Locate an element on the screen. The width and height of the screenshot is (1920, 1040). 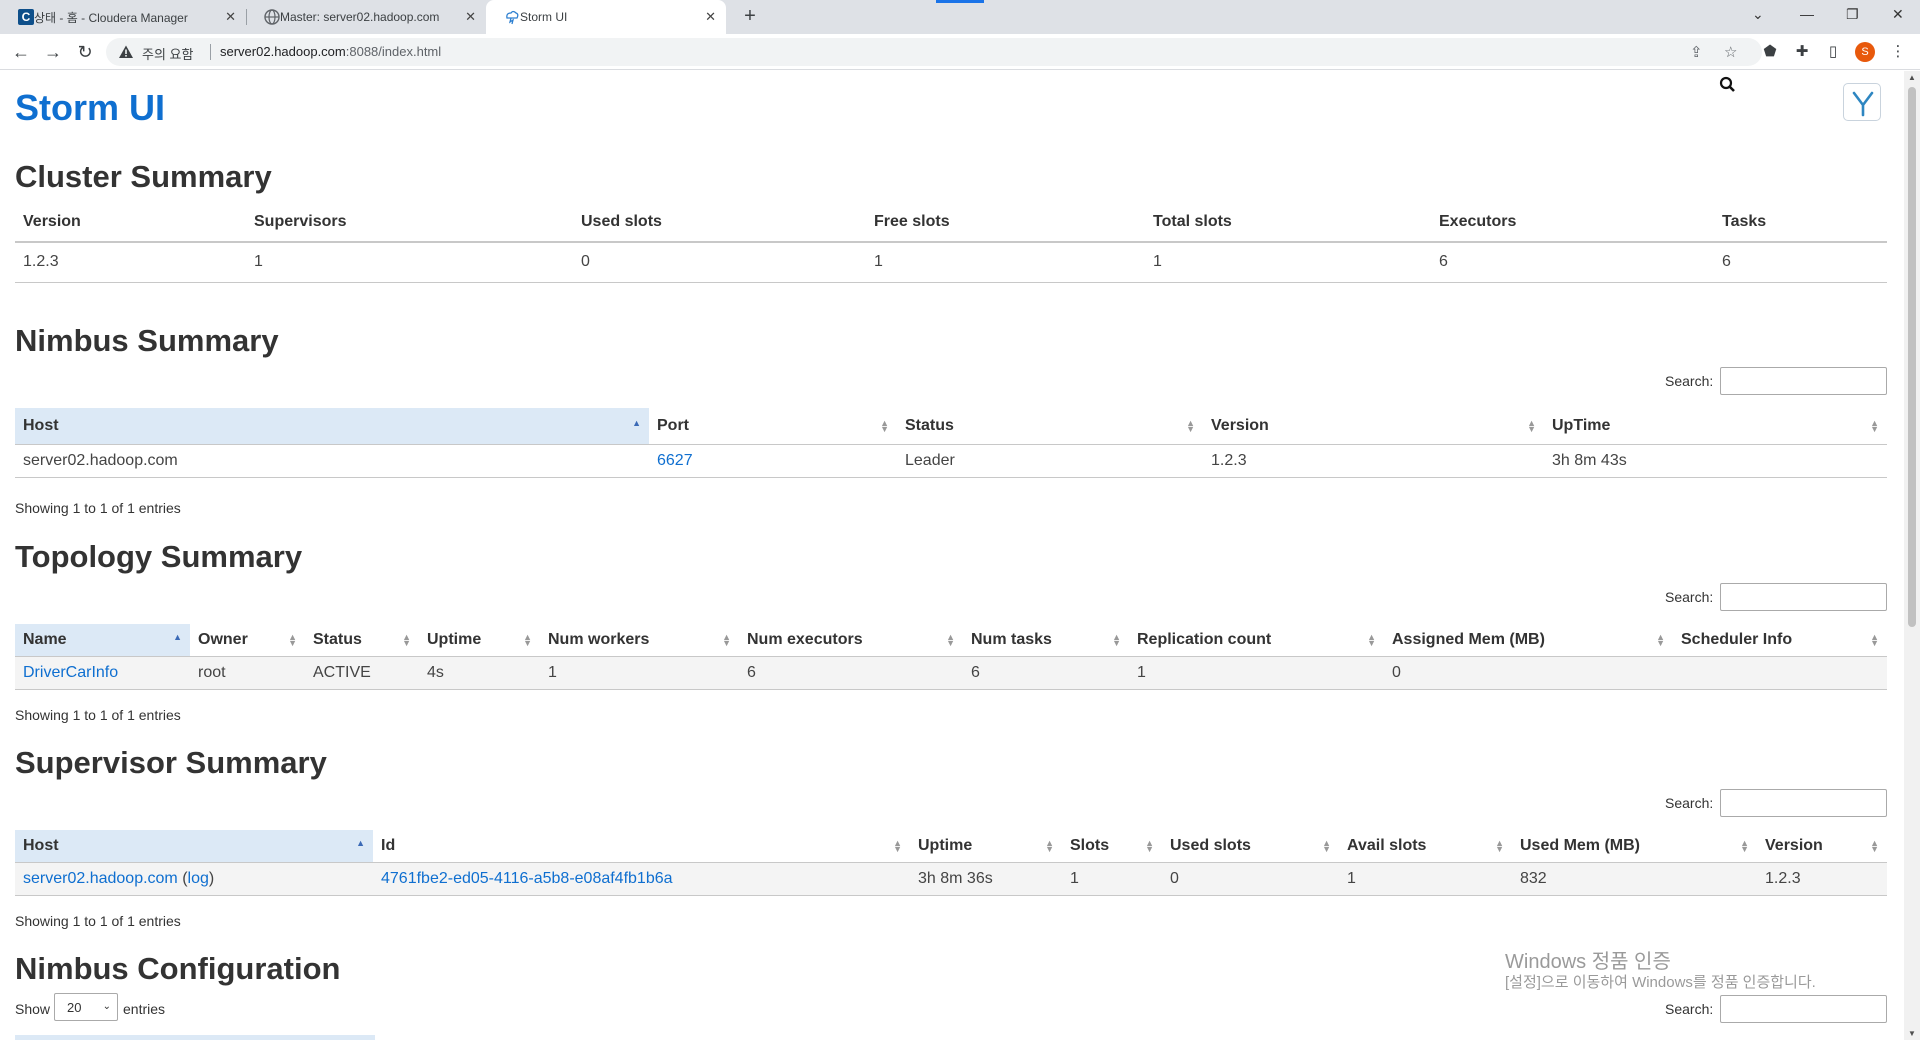
tab-hbase-master: Master: server02.hadoop.com ✕ is located at coordinates (366, 17).